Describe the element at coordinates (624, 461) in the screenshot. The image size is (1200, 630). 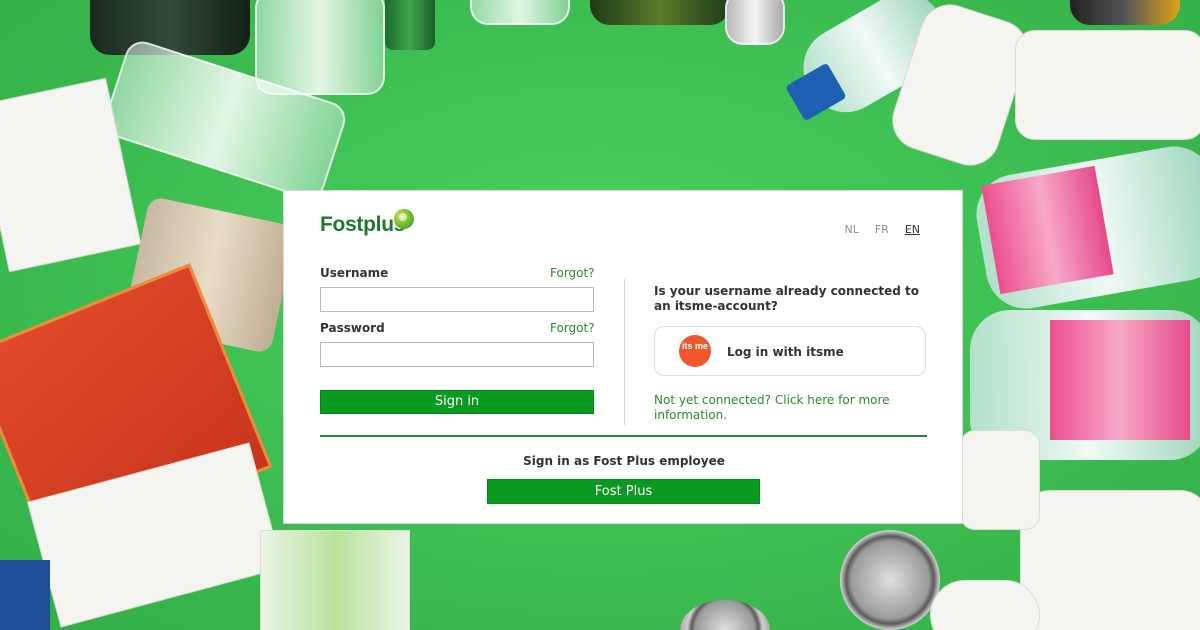
I see `employee-signin-title: Sign in as Fost Plus employee` at that location.